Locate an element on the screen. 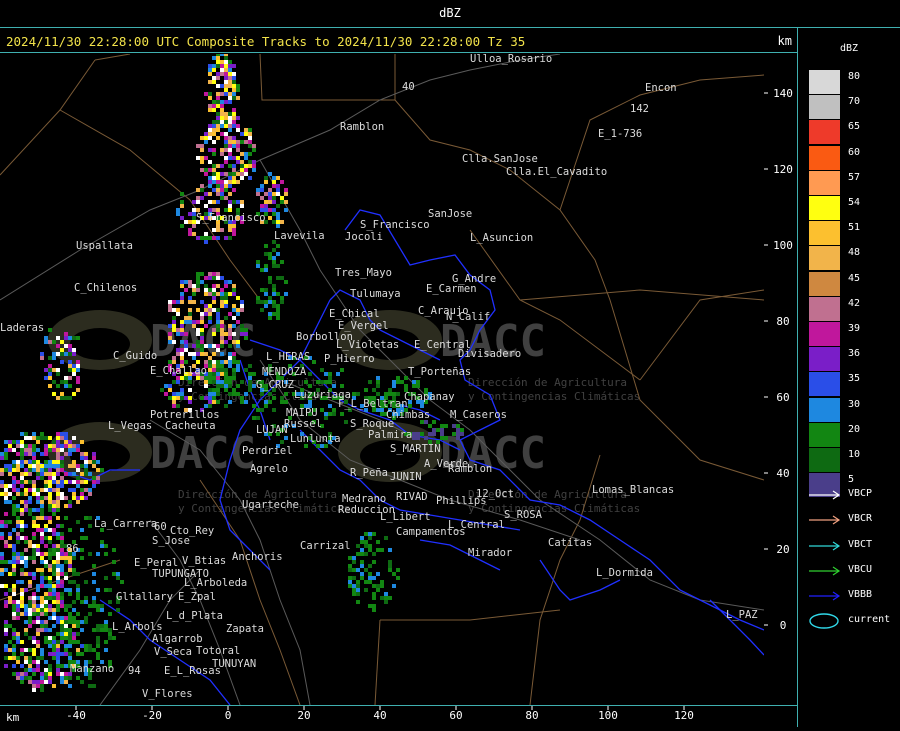  legend-value-51: 51 is located at coordinates (854, 228).